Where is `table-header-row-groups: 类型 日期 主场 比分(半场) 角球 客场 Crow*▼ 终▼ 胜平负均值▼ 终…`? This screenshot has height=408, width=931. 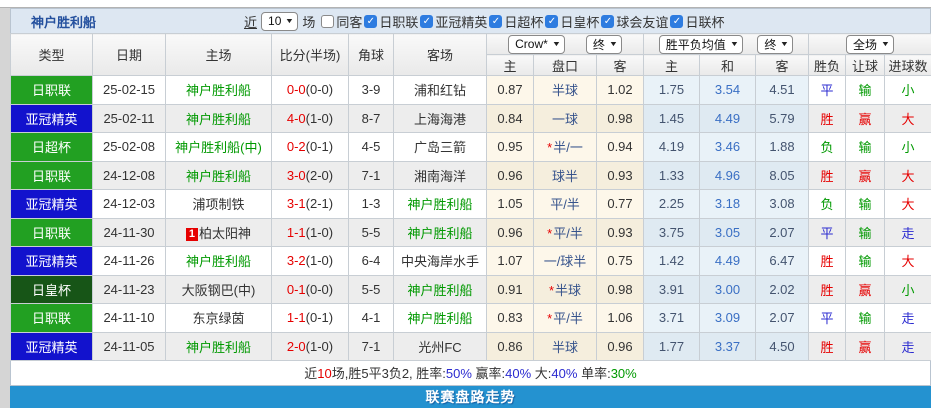 table-header-row-groups: 类型 日期 主场 比分(半场) 角球 客场 Crow*▼ 终▼ 胜平负均值▼ 终… is located at coordinates (471, 44).